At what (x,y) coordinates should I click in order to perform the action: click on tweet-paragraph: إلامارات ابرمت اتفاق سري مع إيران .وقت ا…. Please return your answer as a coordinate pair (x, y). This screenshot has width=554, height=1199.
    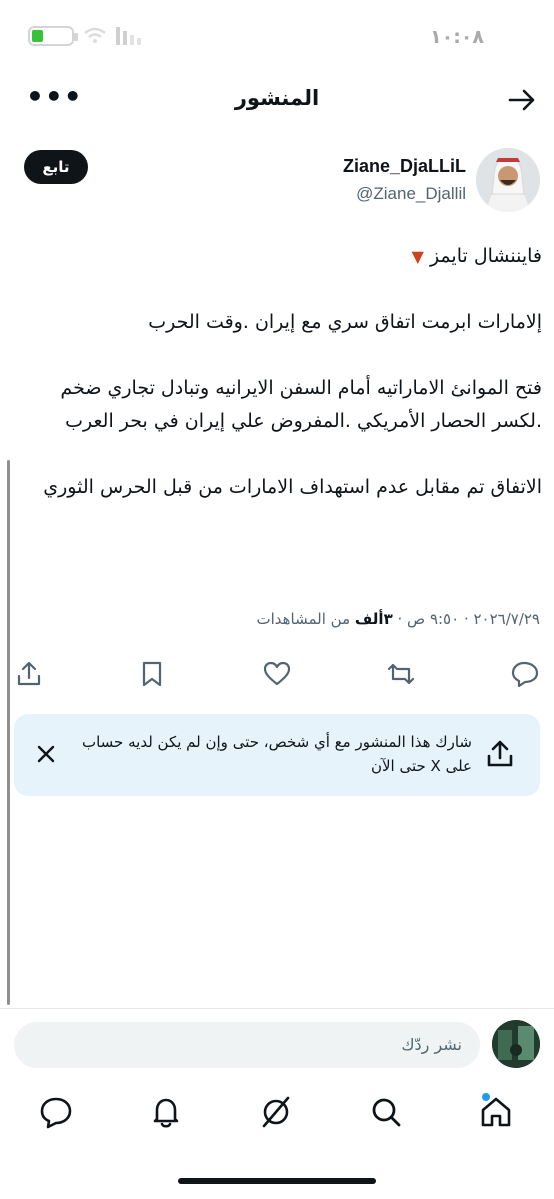
    Looking at the image, I should click on (345, 322).